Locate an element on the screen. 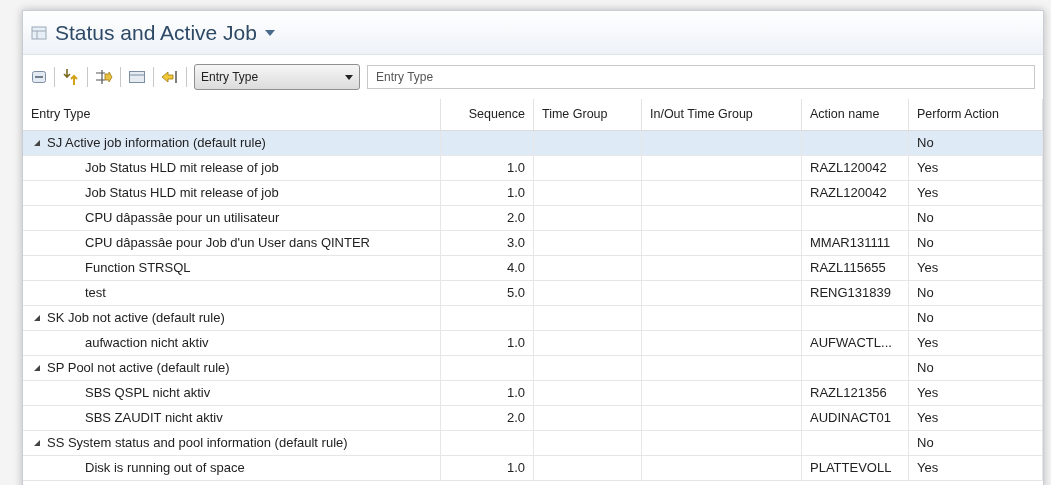 This screenshot has width=1051, height=485. group-row: SS System status and pool information (default rule) No is located at coordinates (533, 443).